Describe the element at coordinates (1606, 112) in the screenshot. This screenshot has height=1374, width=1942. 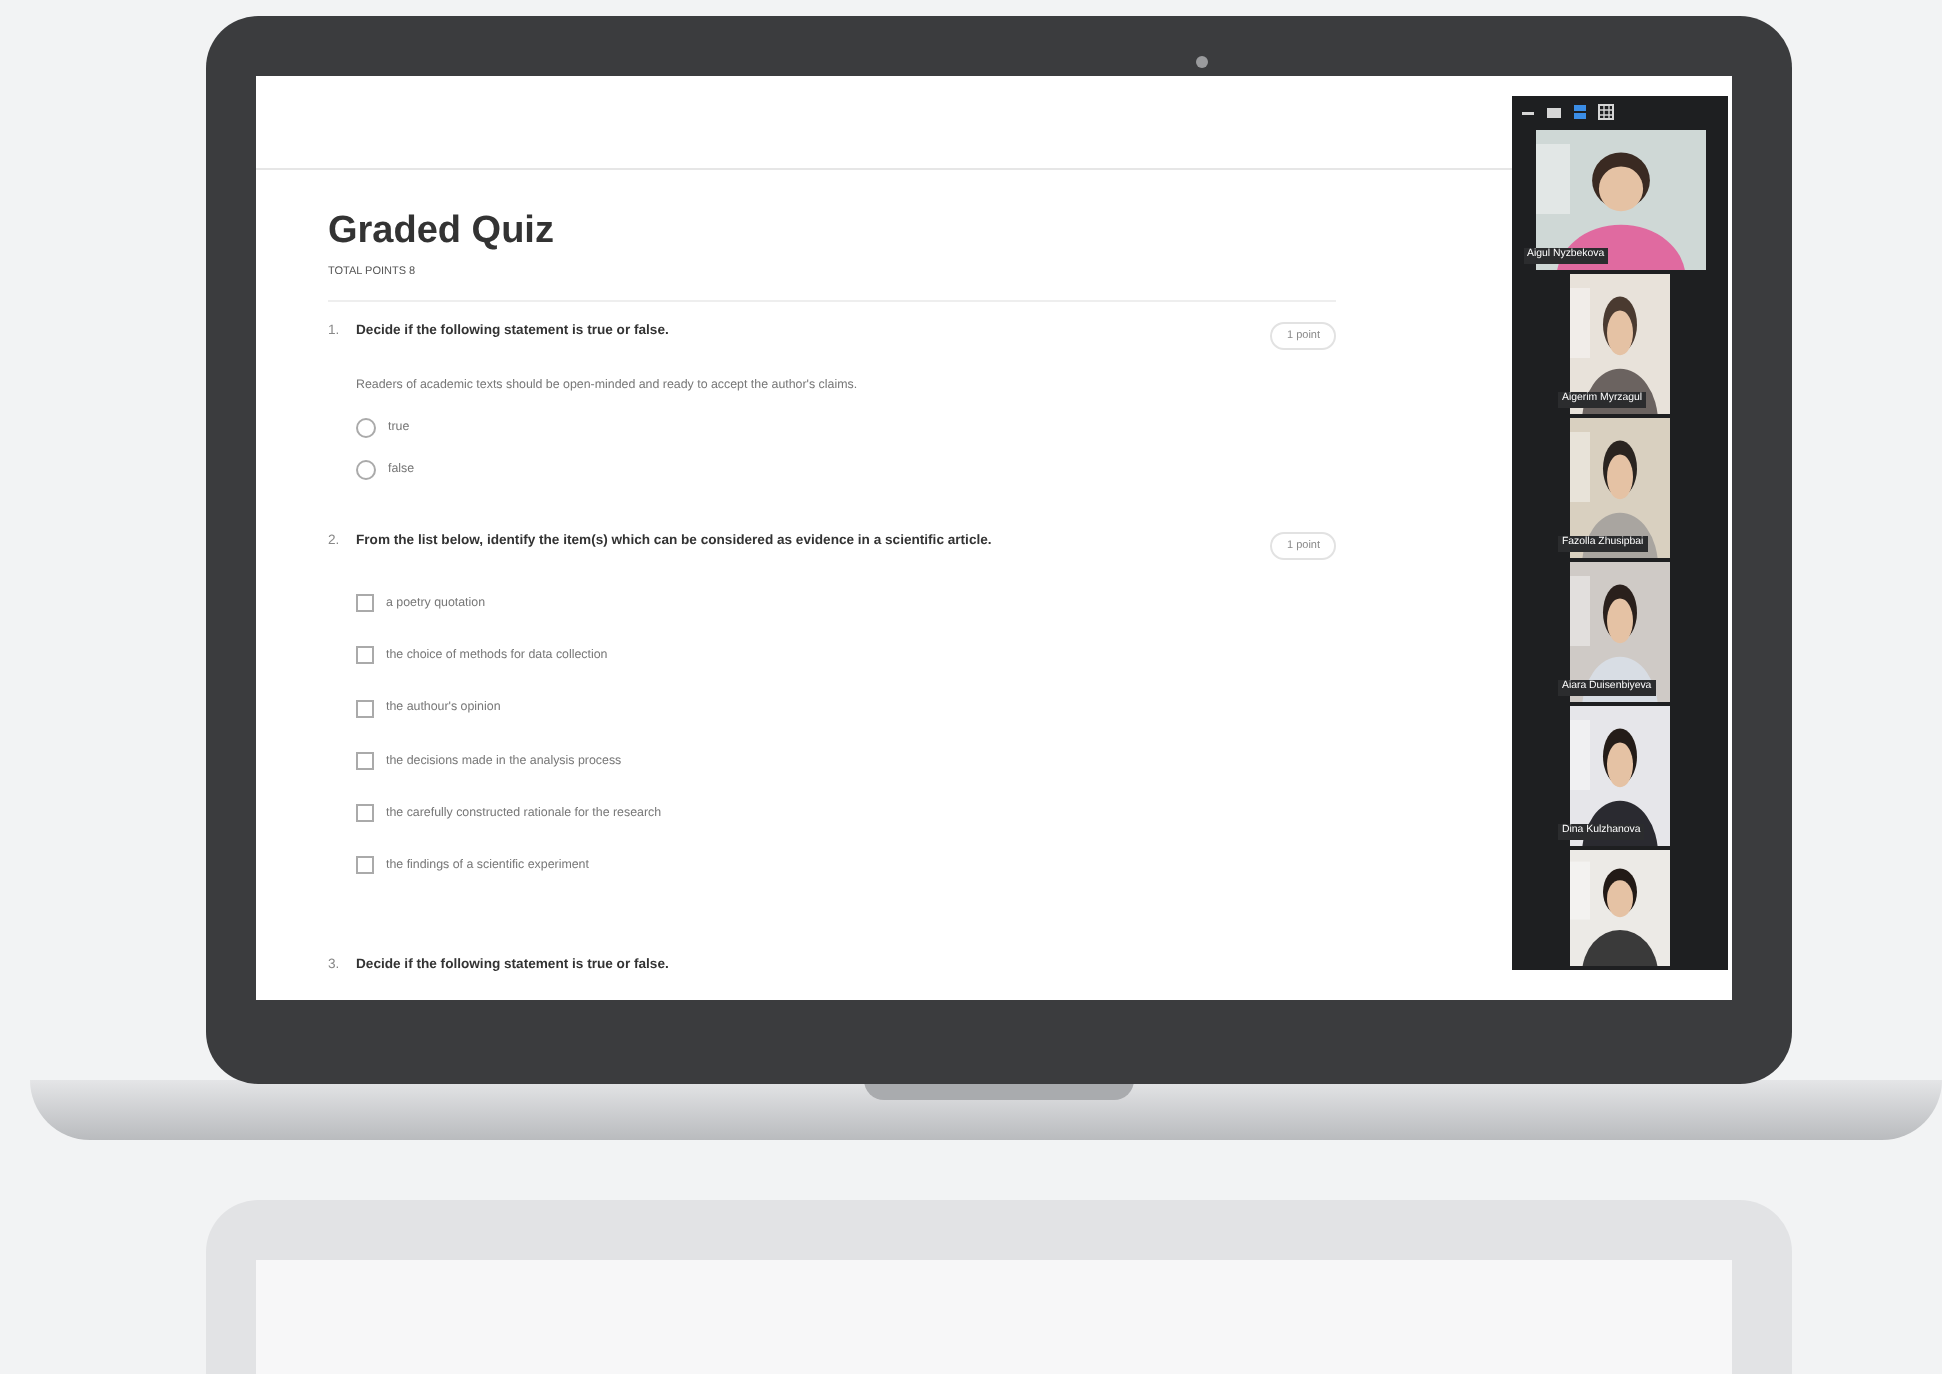
I see `grid-view-icon` at that location.